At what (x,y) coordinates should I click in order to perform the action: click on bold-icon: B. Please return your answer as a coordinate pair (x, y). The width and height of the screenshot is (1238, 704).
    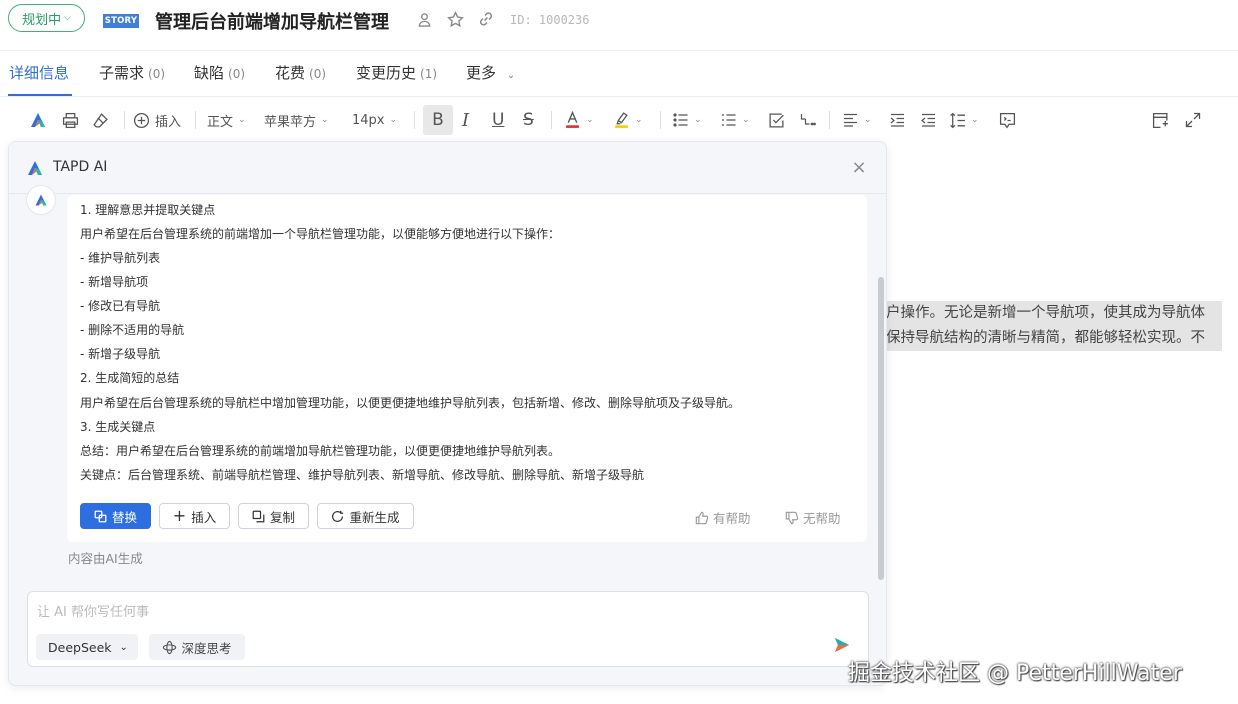
    Looking at the image, I should click on (438, 120).